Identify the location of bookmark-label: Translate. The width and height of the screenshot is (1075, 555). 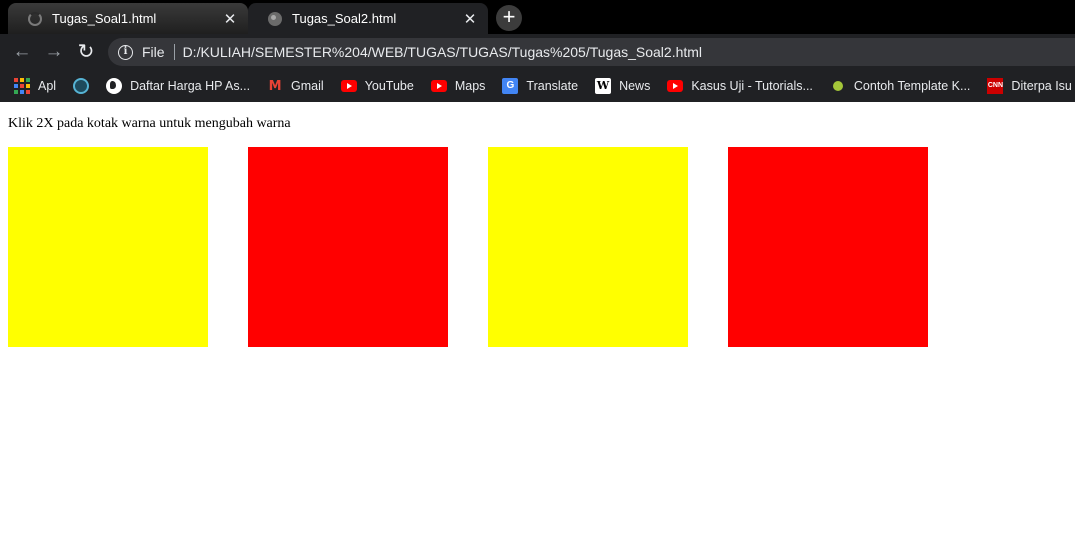
(552, 86).